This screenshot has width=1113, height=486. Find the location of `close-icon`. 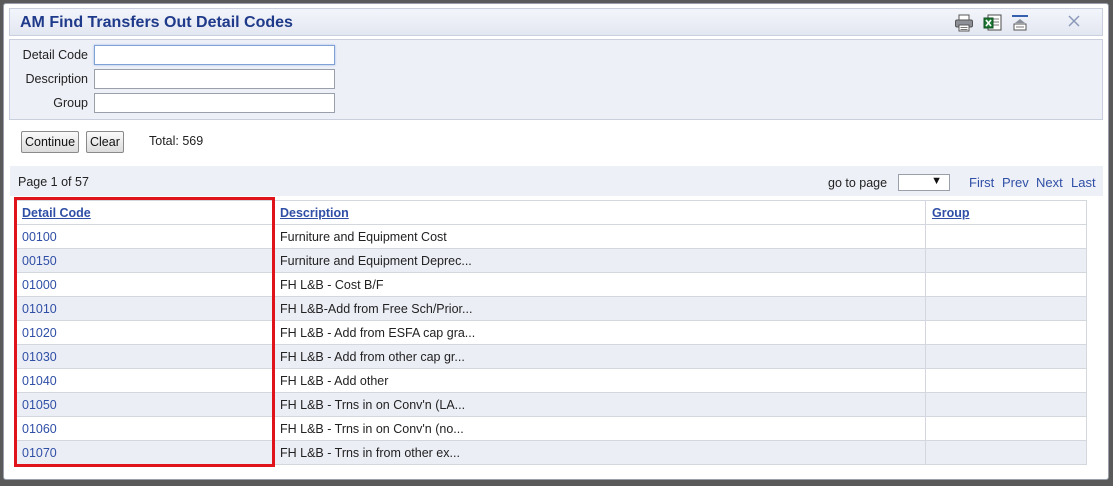

close-icon is located at coordinates (1074, 23).